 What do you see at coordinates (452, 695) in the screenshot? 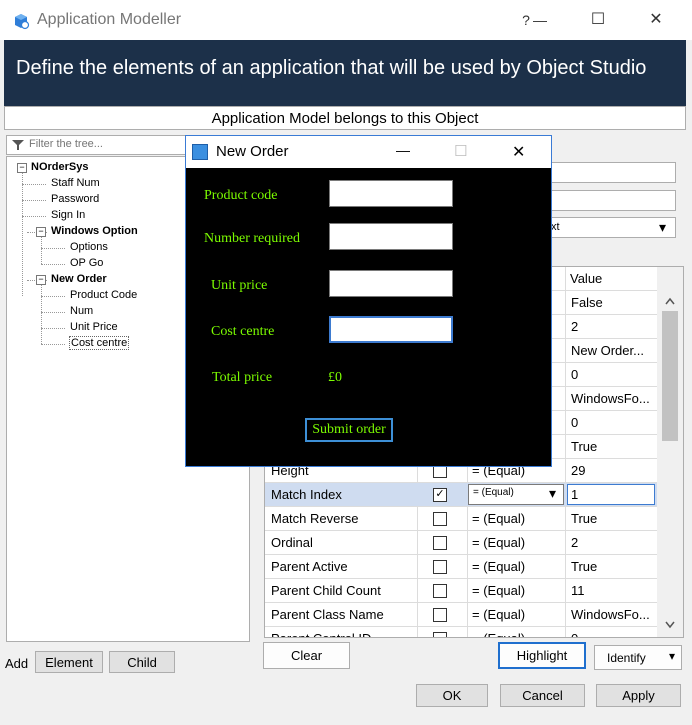
I see `ok-button: OK` at bounding box center [452, 695].